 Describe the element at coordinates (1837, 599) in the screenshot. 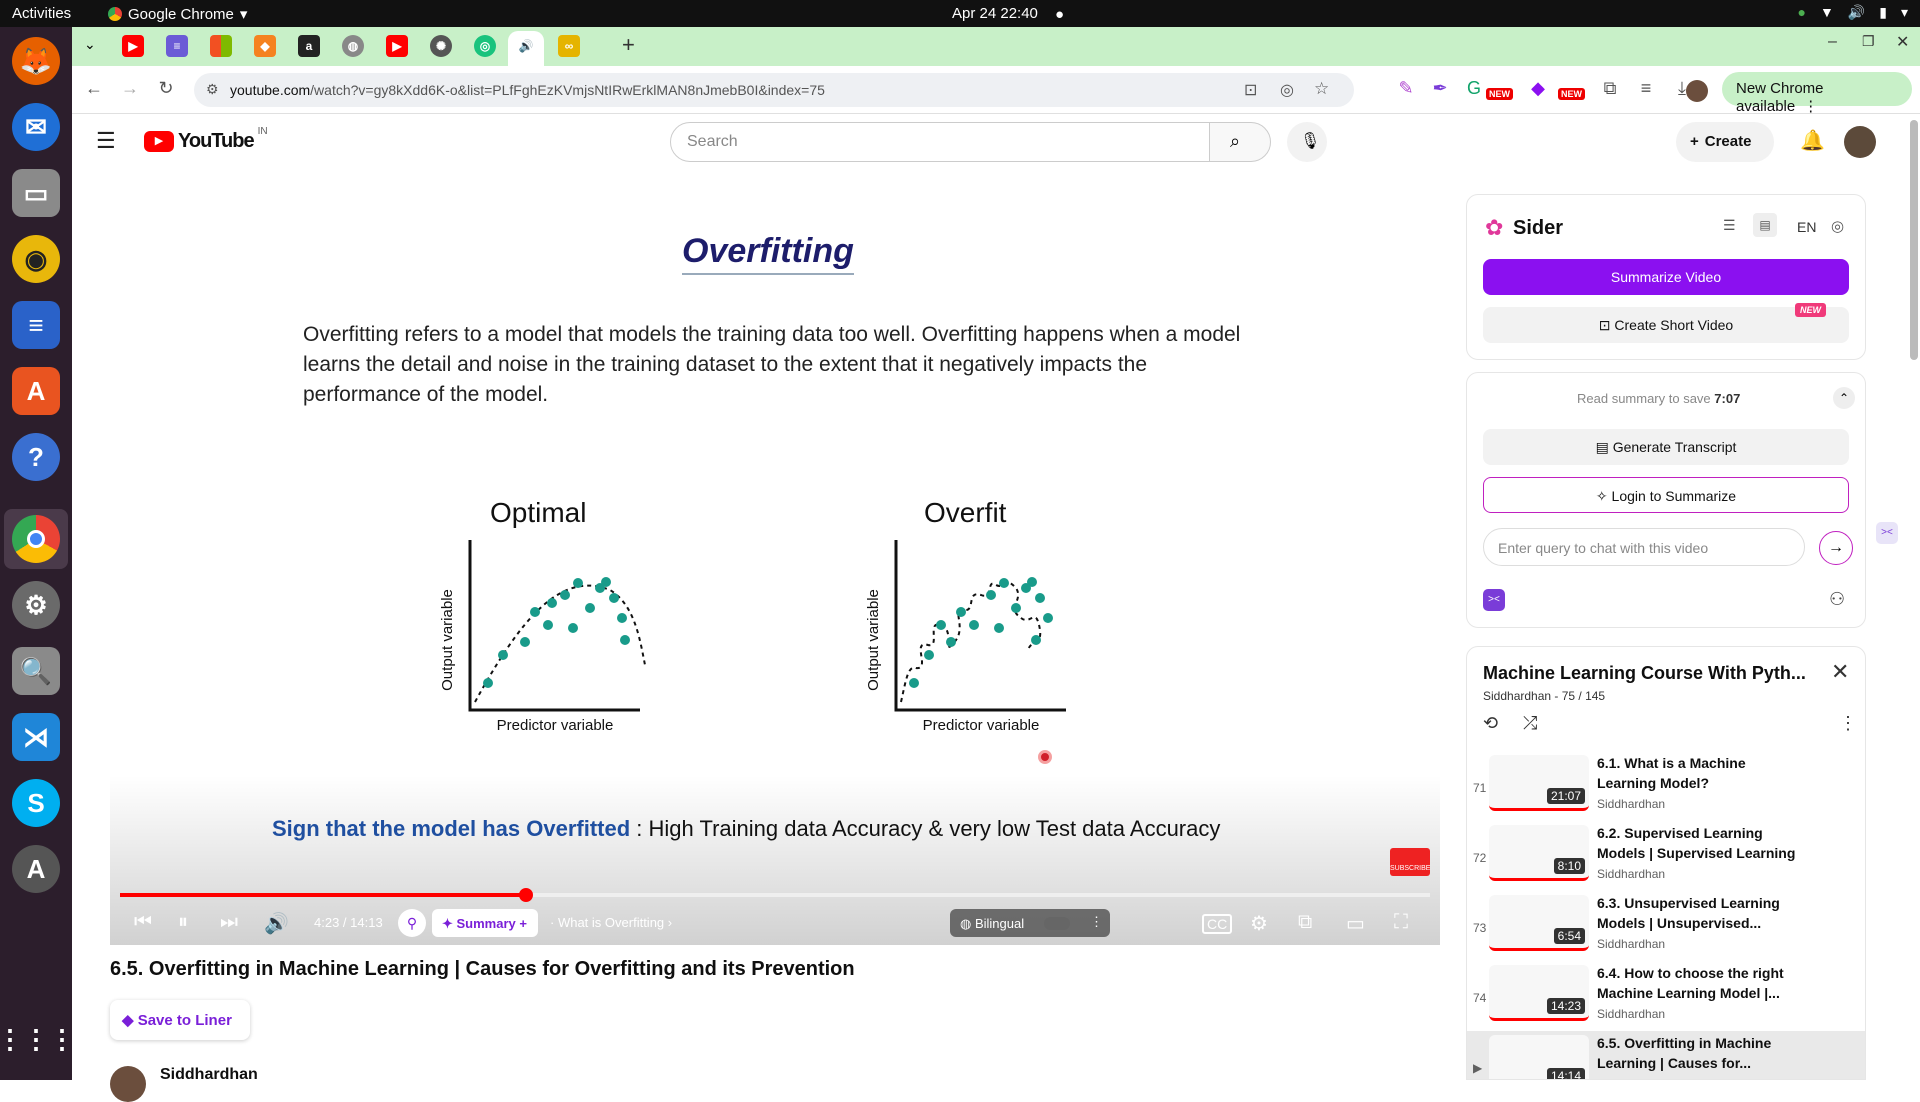

I see `user-icon: ⚇` at that location.